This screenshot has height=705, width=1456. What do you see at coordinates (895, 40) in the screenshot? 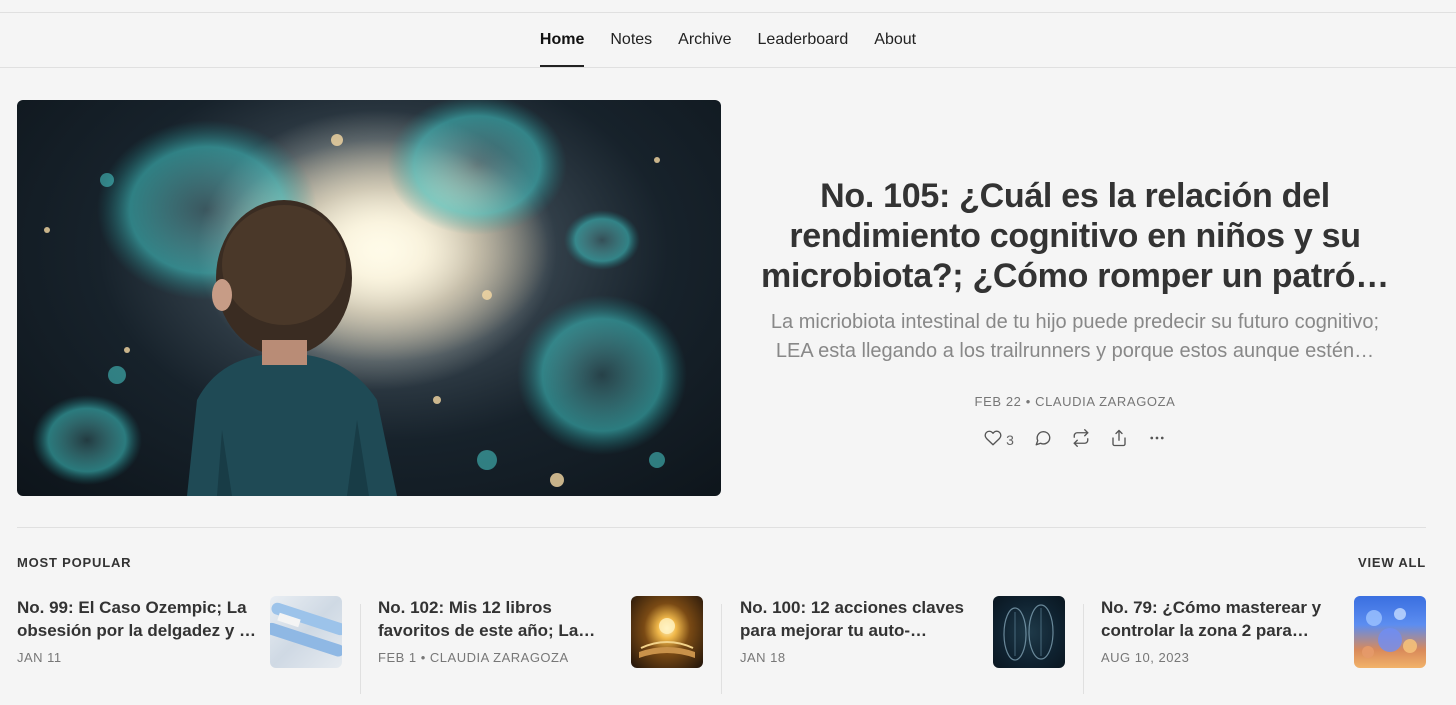
I see `nav-item-about: About` at bounding box center [895, 40].